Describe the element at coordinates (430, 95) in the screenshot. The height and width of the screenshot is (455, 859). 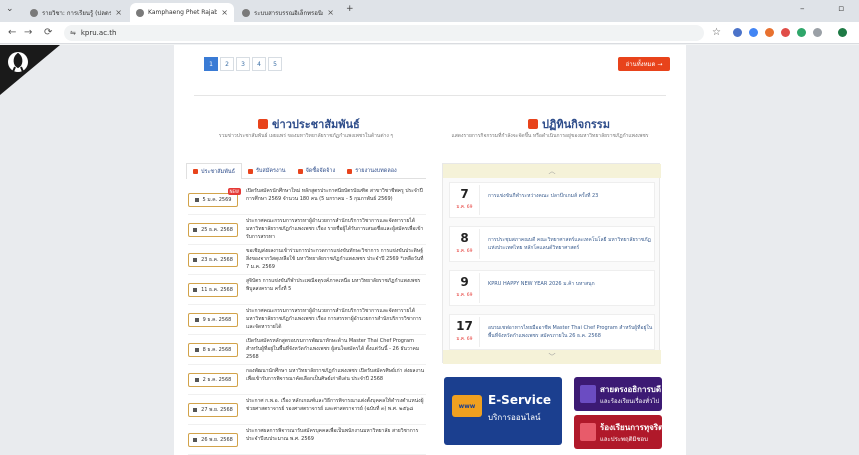
I see `section-divider` at that location.